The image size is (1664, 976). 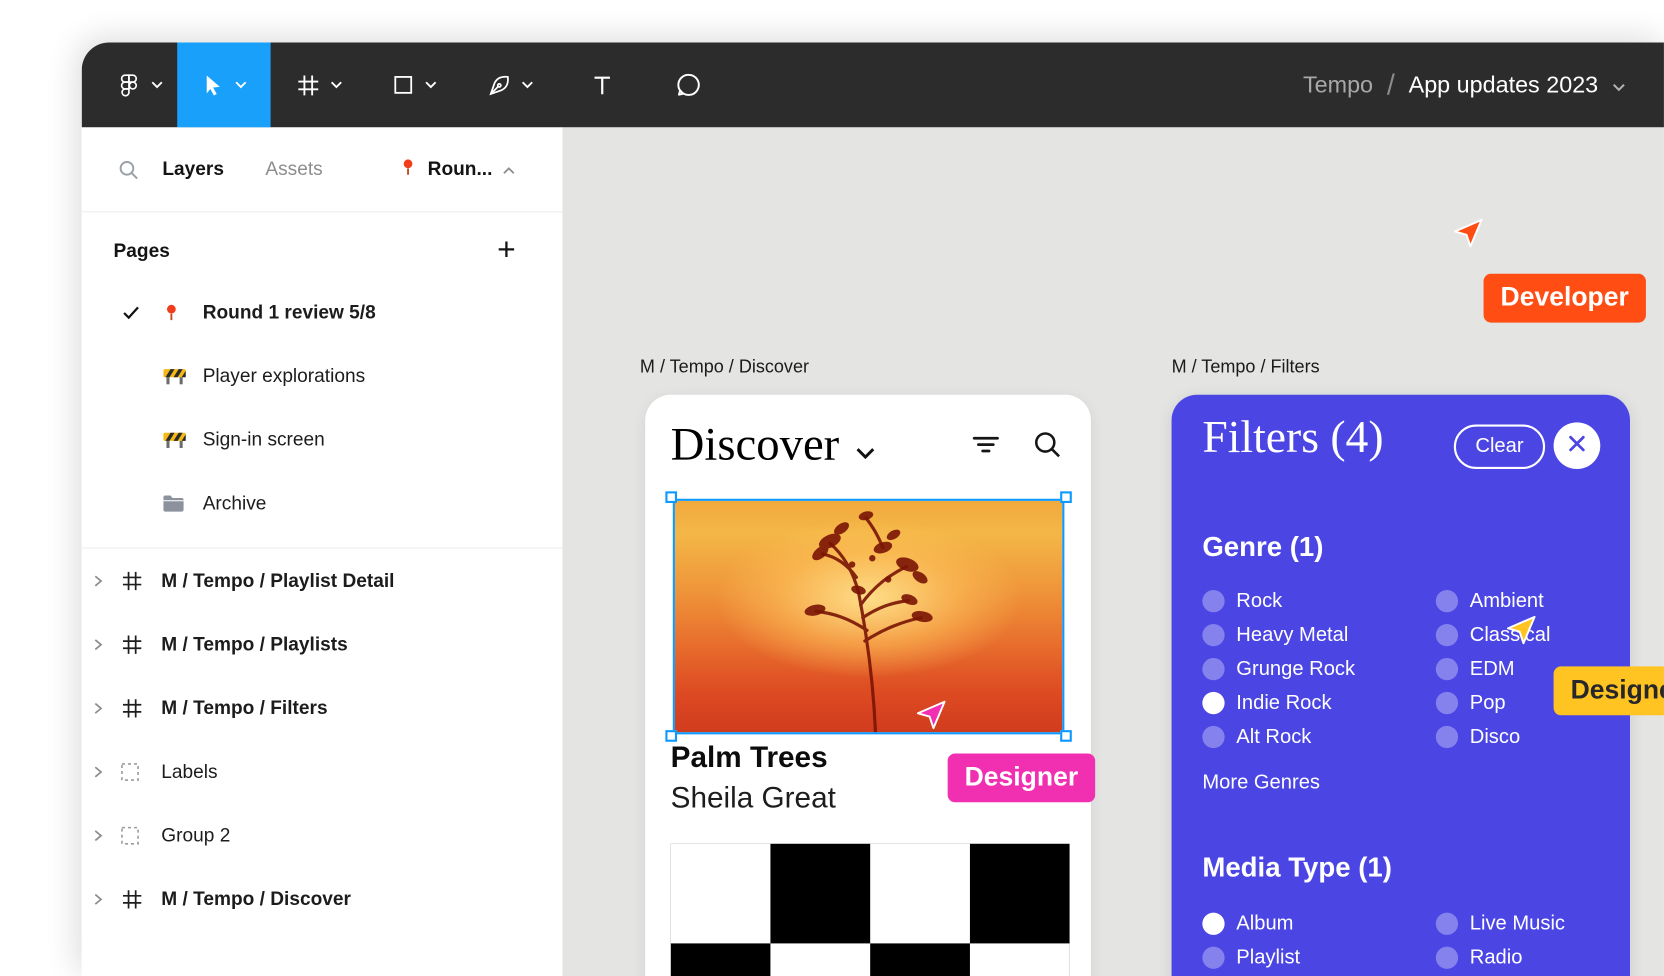 What do you see at coordinates (322, 772) in the screenshot?
I see `layer-row-labels: Labels` at bounding box center [322, 772].